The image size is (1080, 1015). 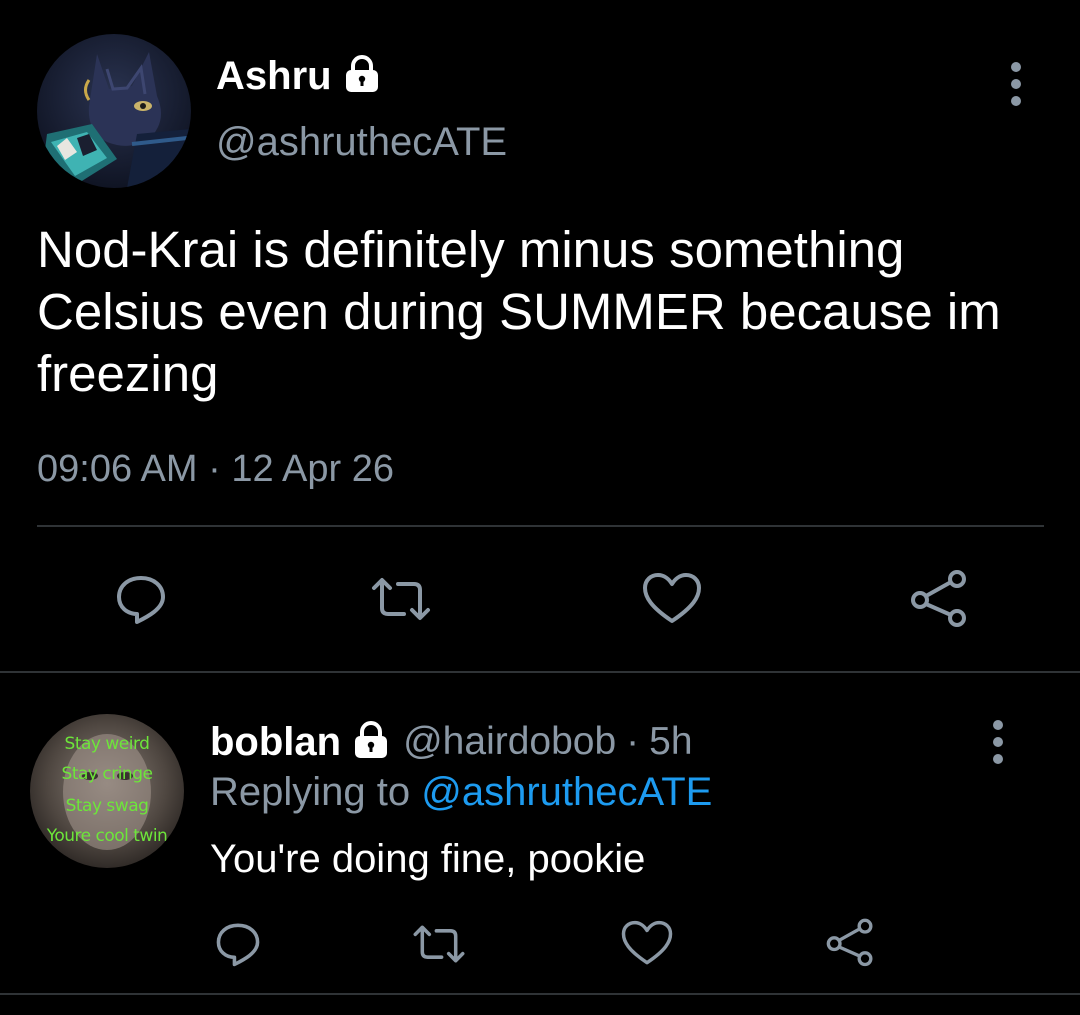 I want to click on avatar, so click(x=114, y=111).